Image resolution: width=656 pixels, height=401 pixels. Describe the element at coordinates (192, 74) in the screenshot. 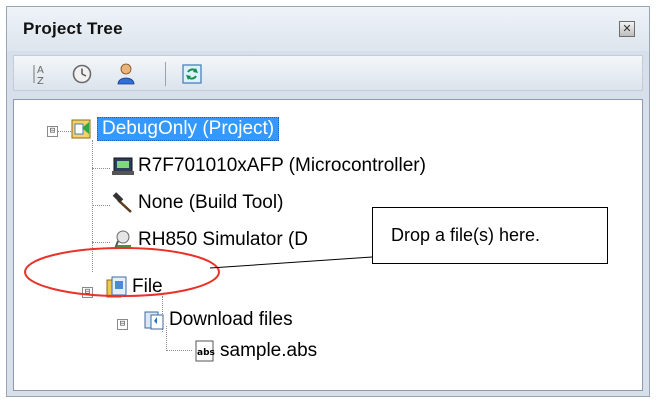

I see `refresh-icon` at that location.